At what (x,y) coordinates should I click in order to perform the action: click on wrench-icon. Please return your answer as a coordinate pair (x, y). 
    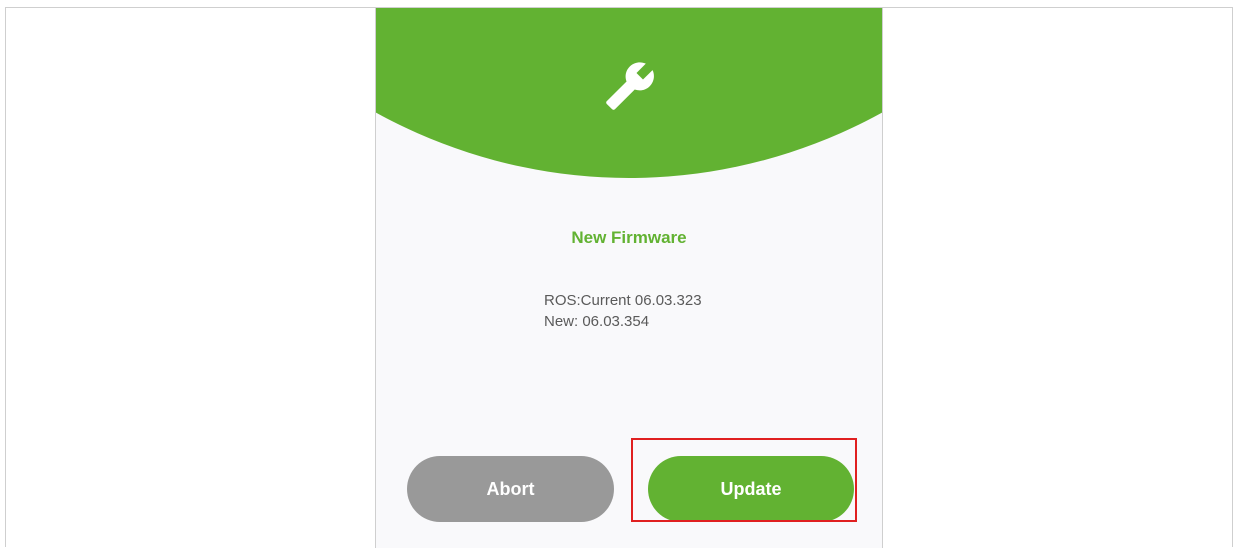
    Looking at the image, I should click on (630, 86).